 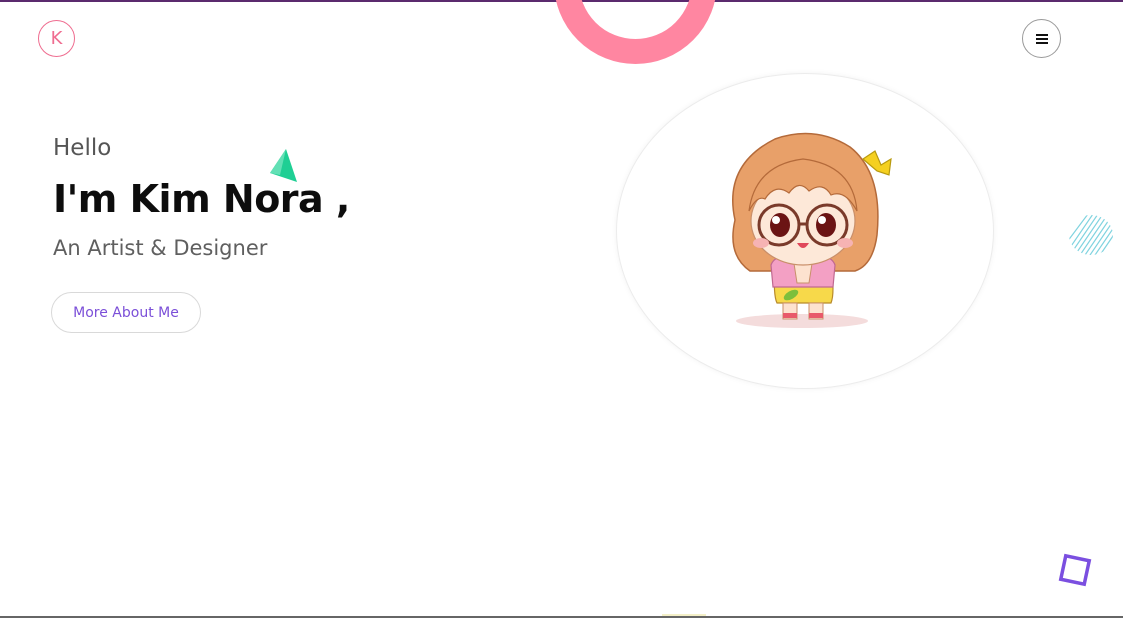 I want to click on striped-circle-shape, so click(x=1091, y=235).